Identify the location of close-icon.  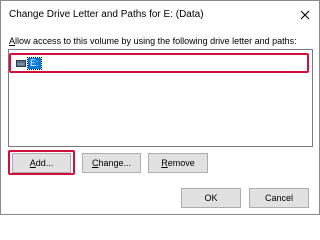
(305, 15).